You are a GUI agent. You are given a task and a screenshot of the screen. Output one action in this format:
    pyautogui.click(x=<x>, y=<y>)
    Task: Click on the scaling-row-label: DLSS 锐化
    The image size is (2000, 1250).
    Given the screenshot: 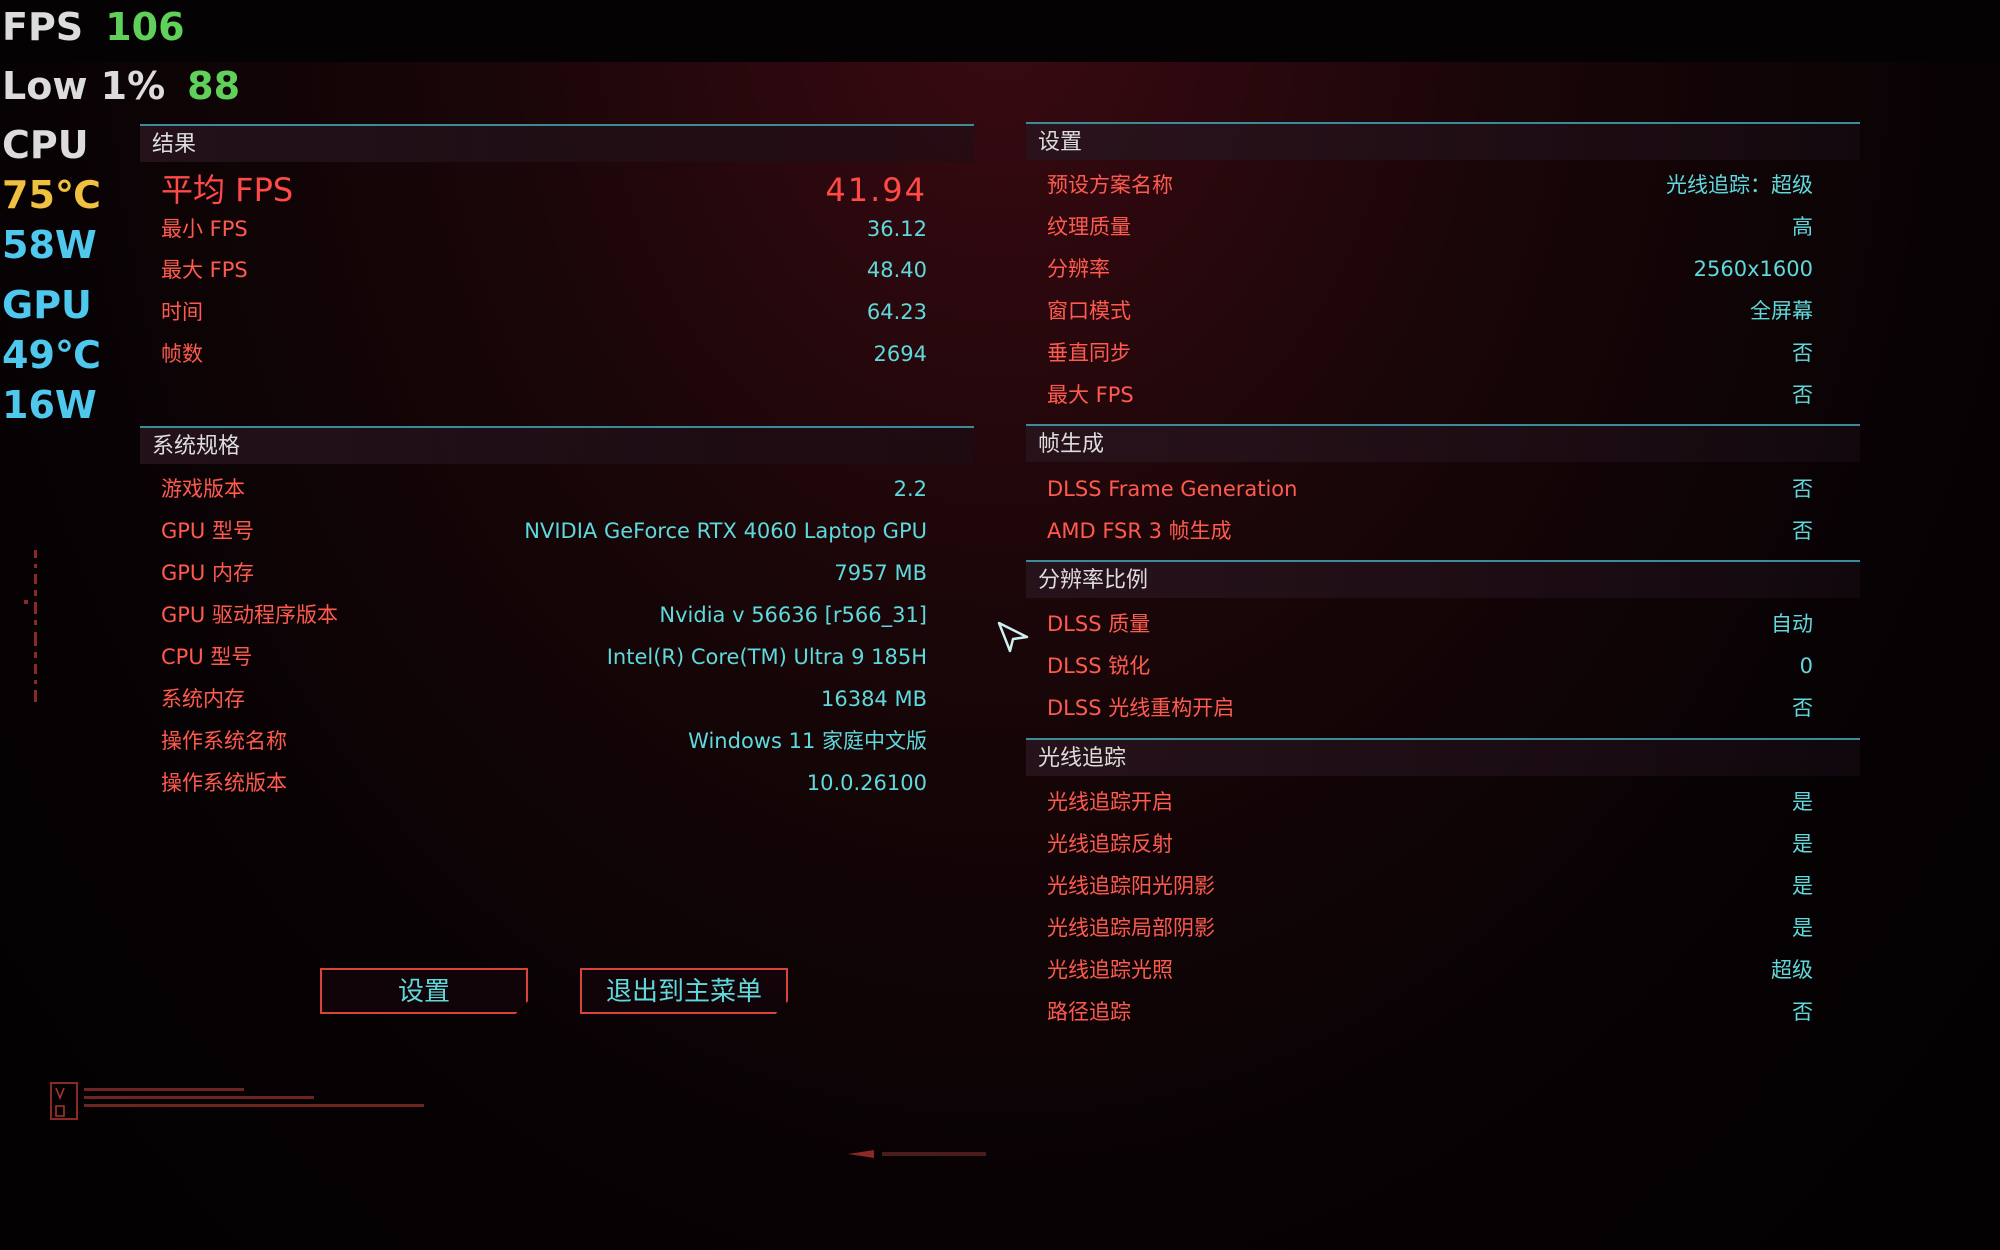 What is the action you would take?
    pyautogui.click(x=1099, y=666)
    